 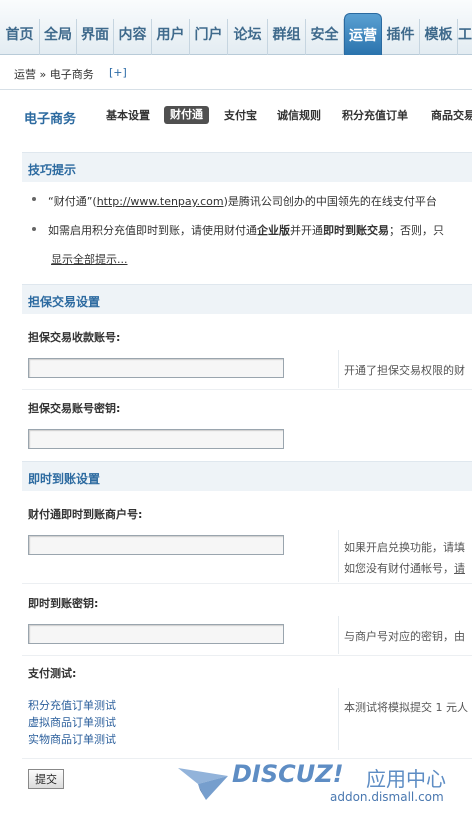 I want to click on tip2-part3: ；否则，只, so click(x=416, y=230).